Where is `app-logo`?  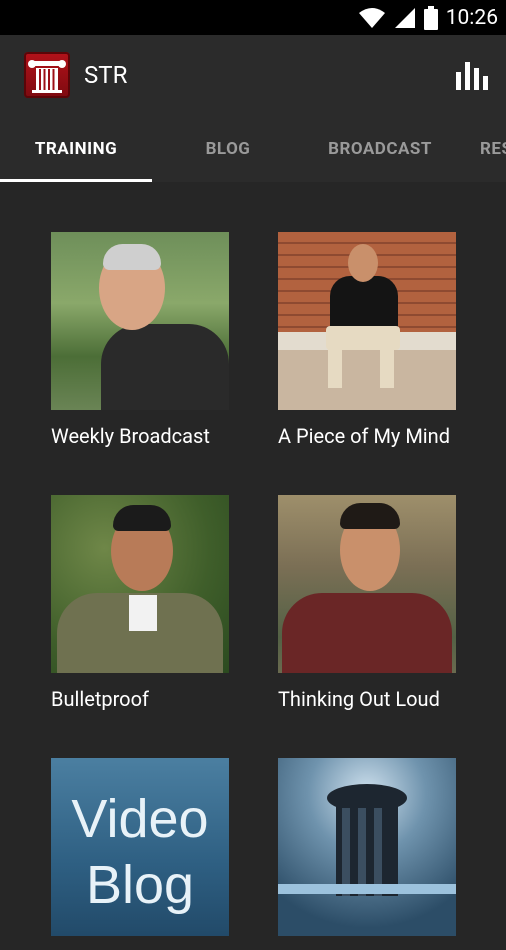 app-logo is located at coordinates (47, 75).